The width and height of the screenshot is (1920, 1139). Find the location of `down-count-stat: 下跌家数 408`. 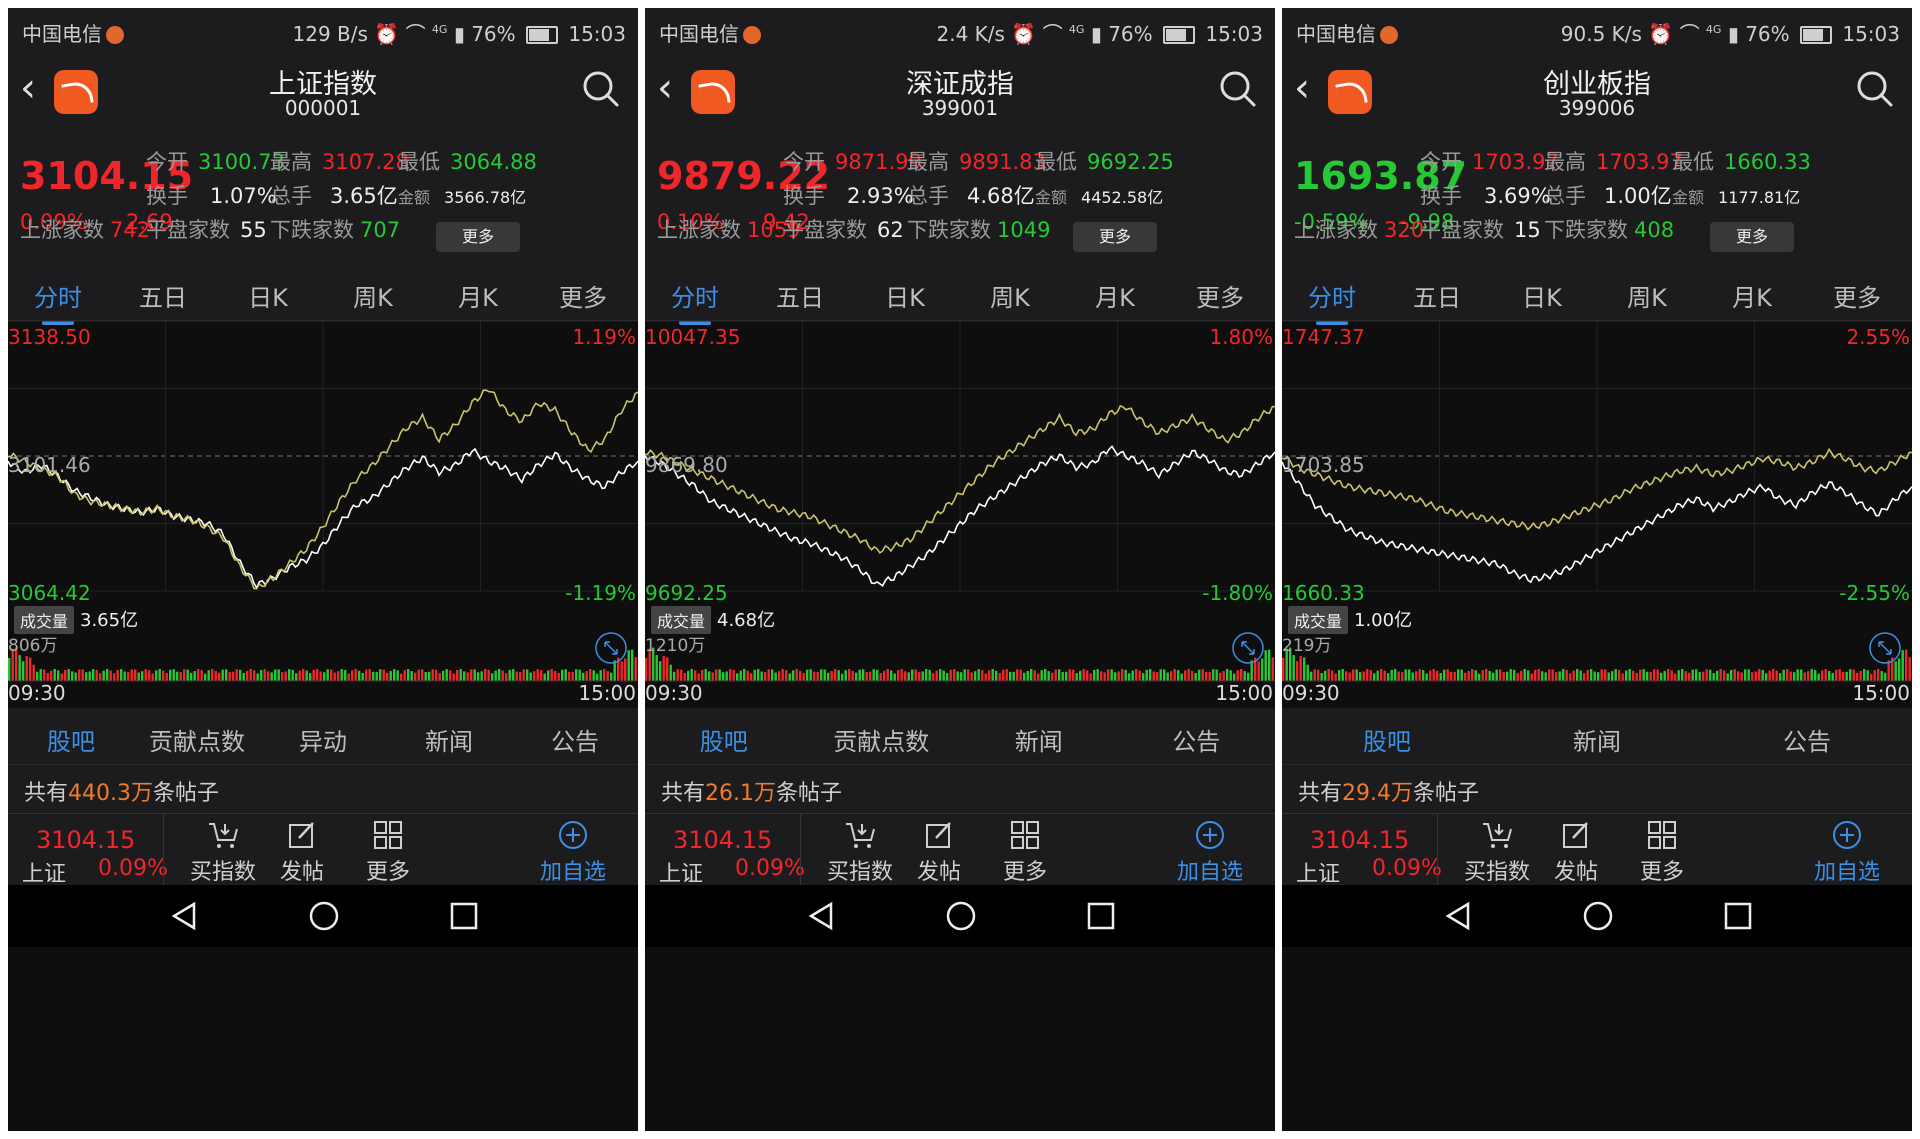

down-count-stat: 下跌家数 408 is located at coordinates (1609, 230).